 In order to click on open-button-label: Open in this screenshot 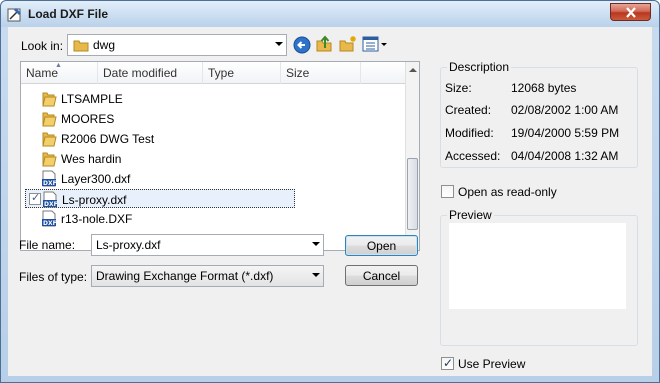, I will do `click(381, 246)`.